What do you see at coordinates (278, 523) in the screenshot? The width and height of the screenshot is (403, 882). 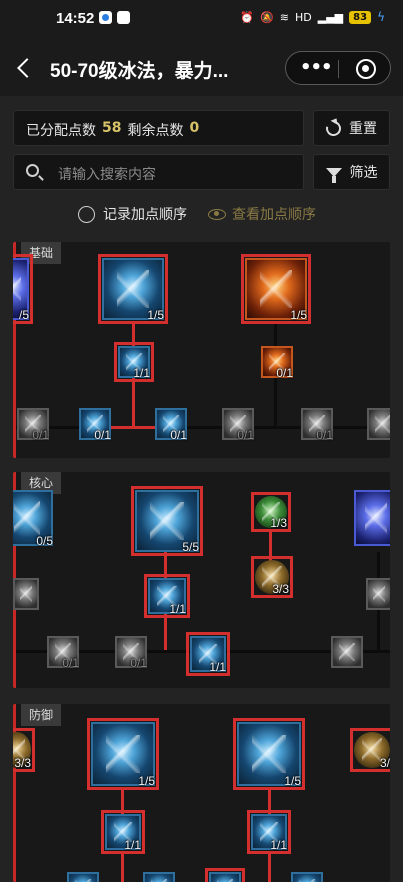 I see `skill-rank: 1/3` at bounding box center [278, 523].